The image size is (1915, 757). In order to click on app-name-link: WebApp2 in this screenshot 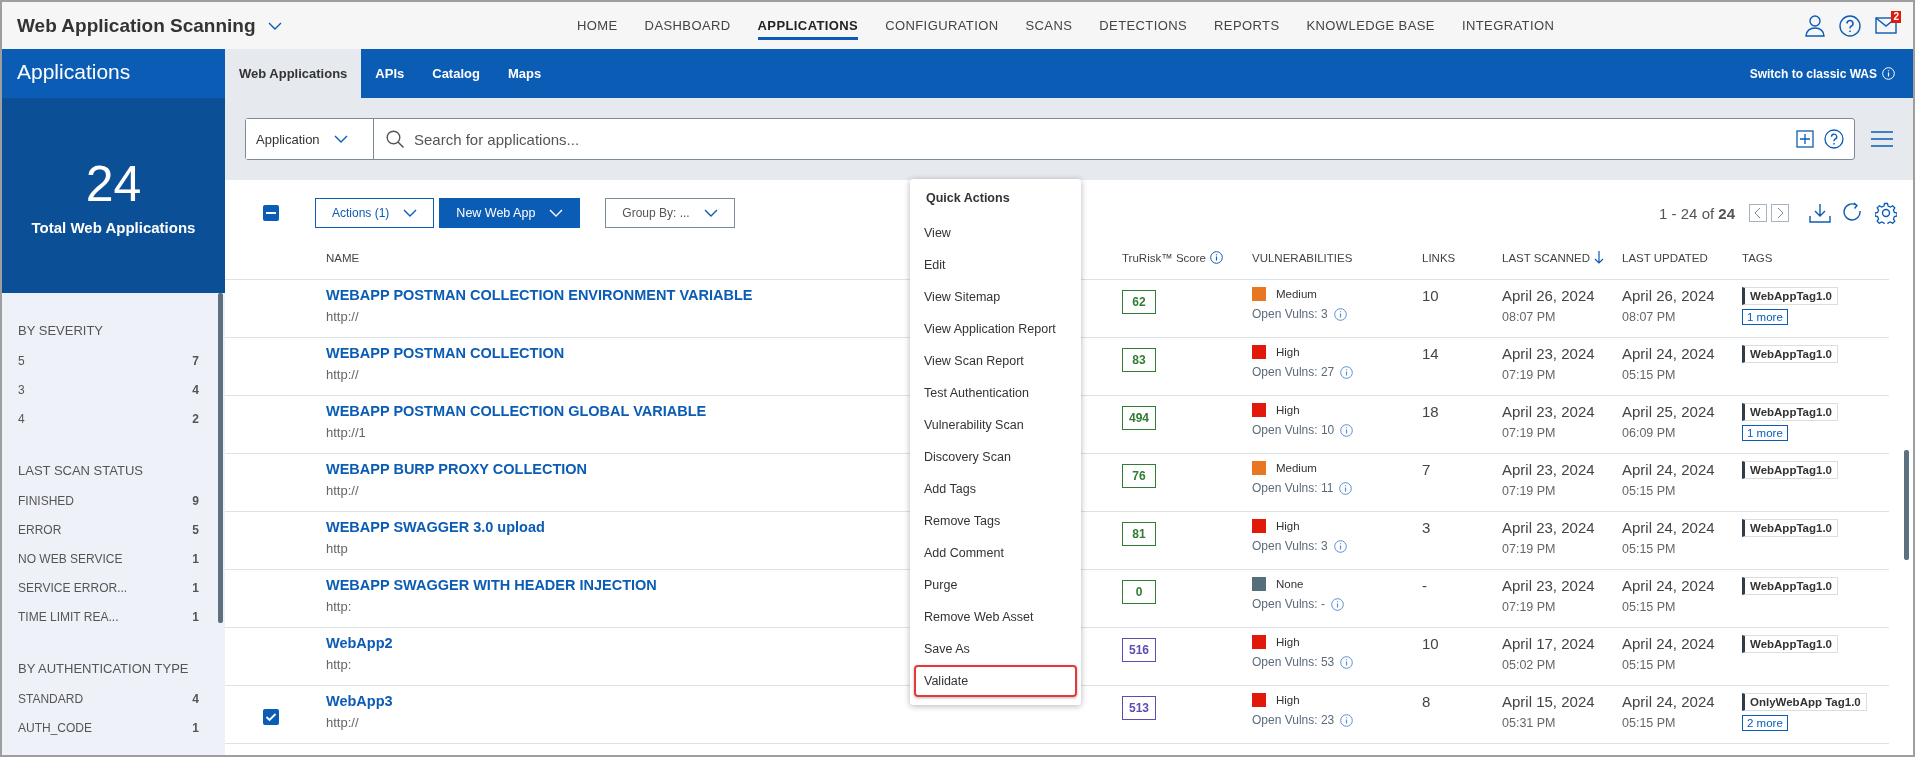, I will do `click(359, 643)`.